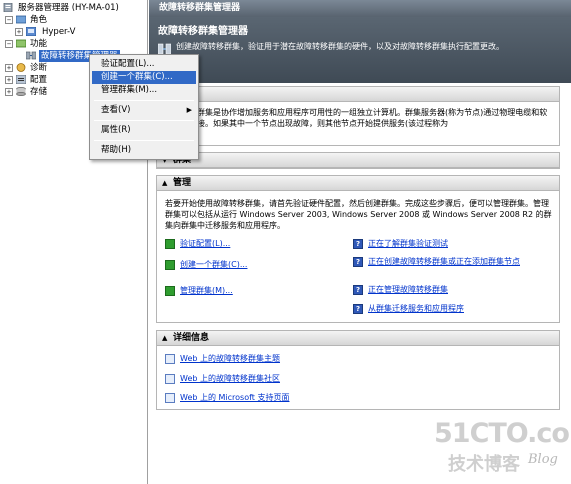  What do you see at coordinates (182, 183) in the screenshot?
I see `section-title: 管理` at bounding box center [182, 183].